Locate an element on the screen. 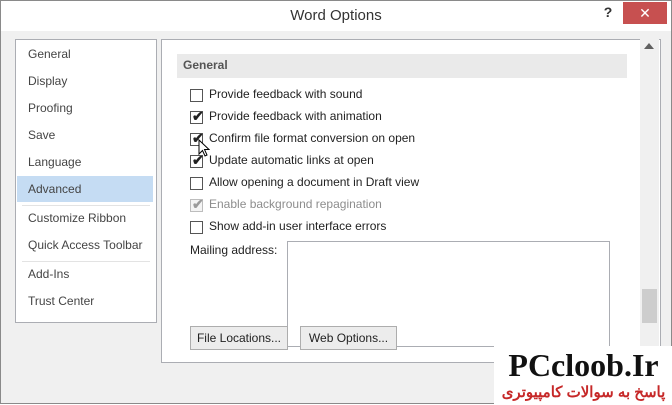 This screenshot has width=672, height=405. watermark: PCcloob.Ir پاسخ به سوالات کامپیوتری is located at coordinates (583, 375).